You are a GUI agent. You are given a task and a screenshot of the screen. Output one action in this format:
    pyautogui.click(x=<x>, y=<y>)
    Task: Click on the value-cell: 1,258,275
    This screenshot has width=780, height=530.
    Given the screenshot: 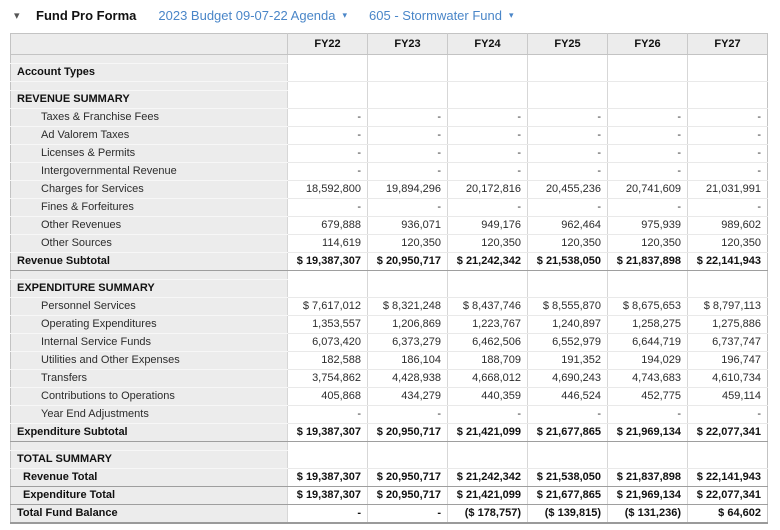 What is the action you would take?
    pyautogui.click(x=647, y=324)
    